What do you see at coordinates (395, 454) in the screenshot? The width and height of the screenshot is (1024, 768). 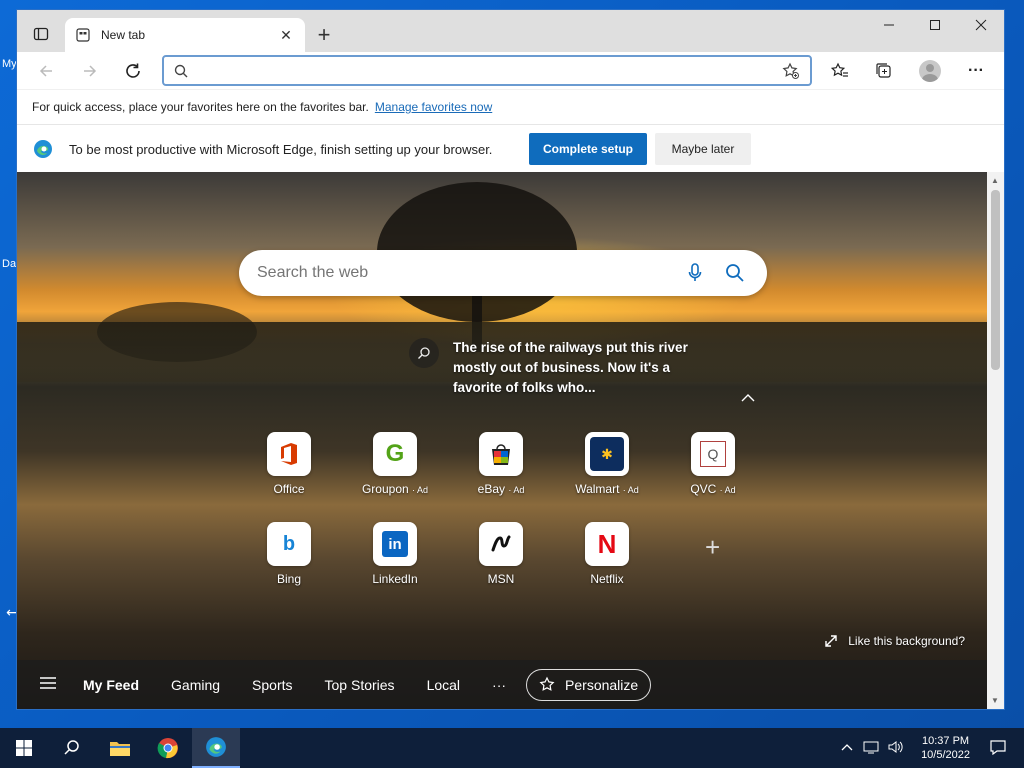 I see `groupon-icon: G` at bounding box center [395, 454].